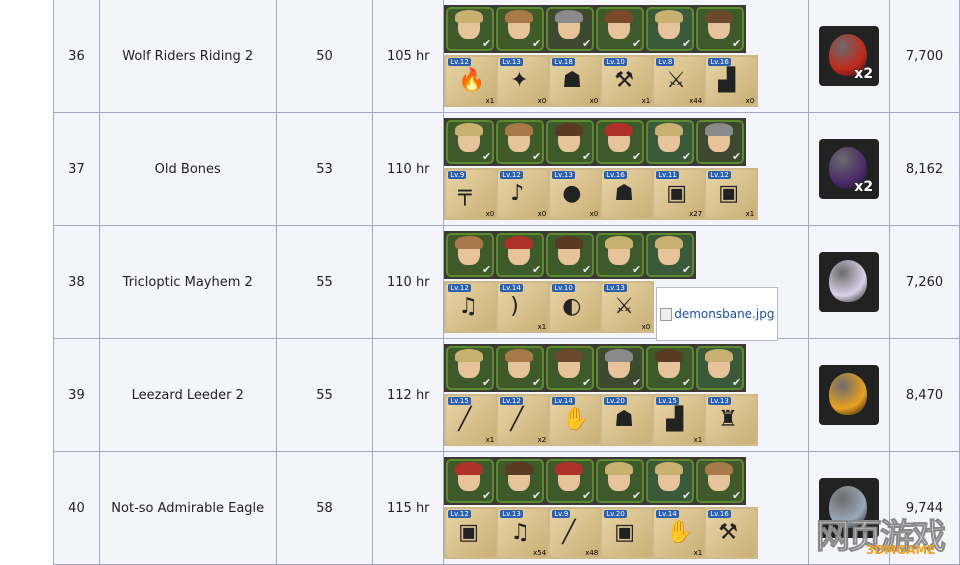 This screenshot has width=960, height=565. I want to click on ice-sword-icon: ╱, so click(517, 419).